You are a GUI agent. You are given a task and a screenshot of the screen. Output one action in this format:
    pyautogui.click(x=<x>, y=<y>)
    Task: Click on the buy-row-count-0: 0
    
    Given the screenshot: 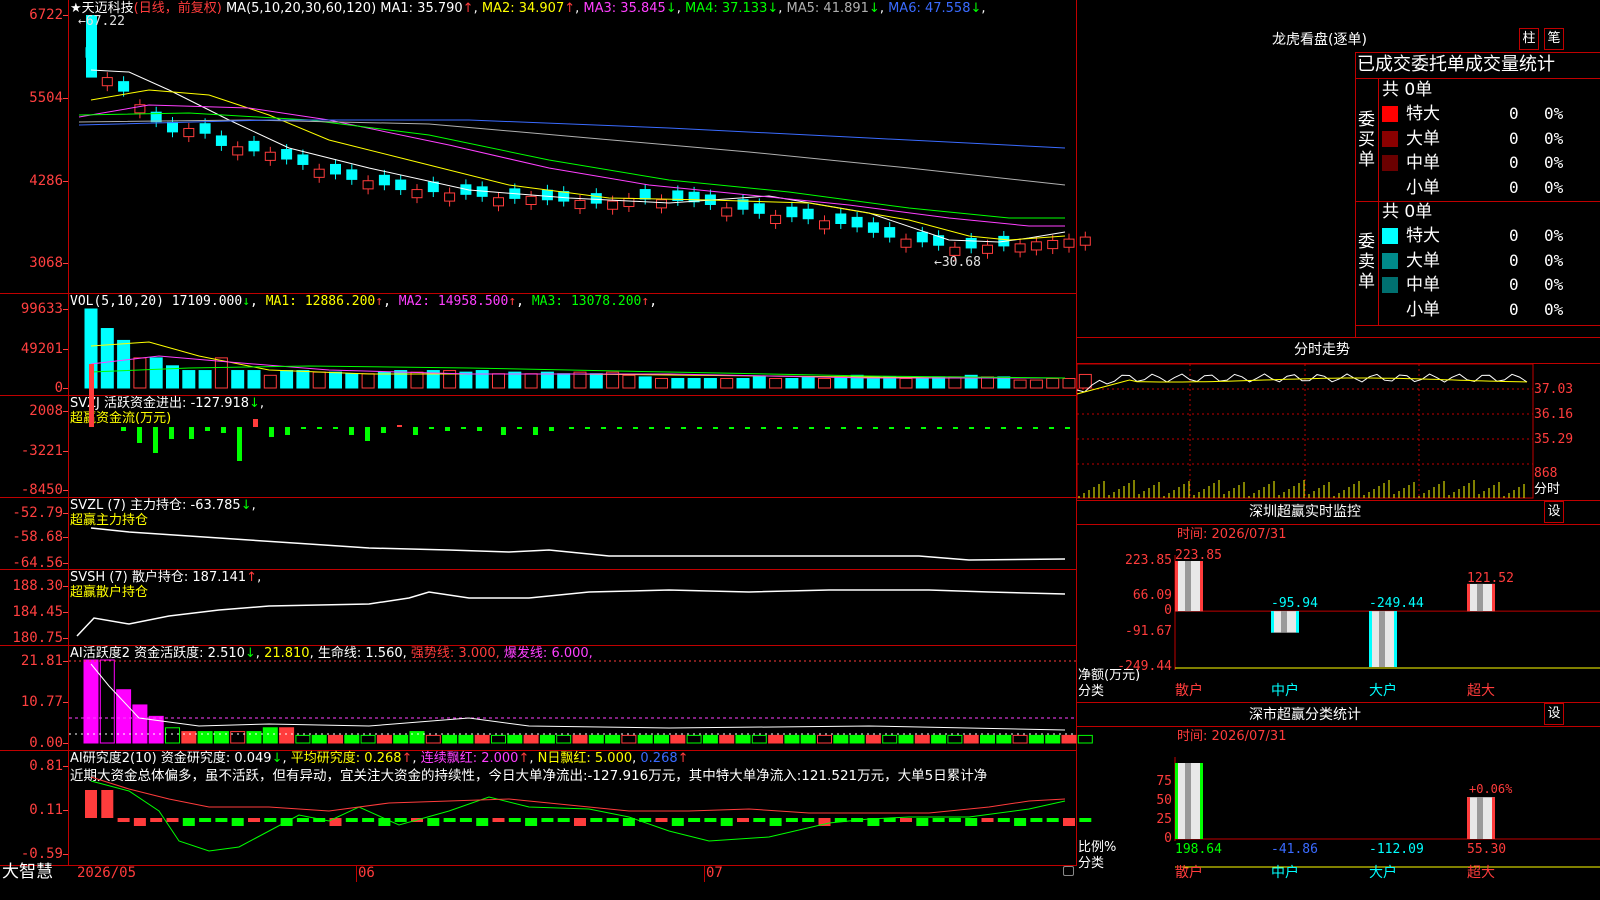 What is the action you would take?
    pyautogui.click(x=1514, y=113)
    